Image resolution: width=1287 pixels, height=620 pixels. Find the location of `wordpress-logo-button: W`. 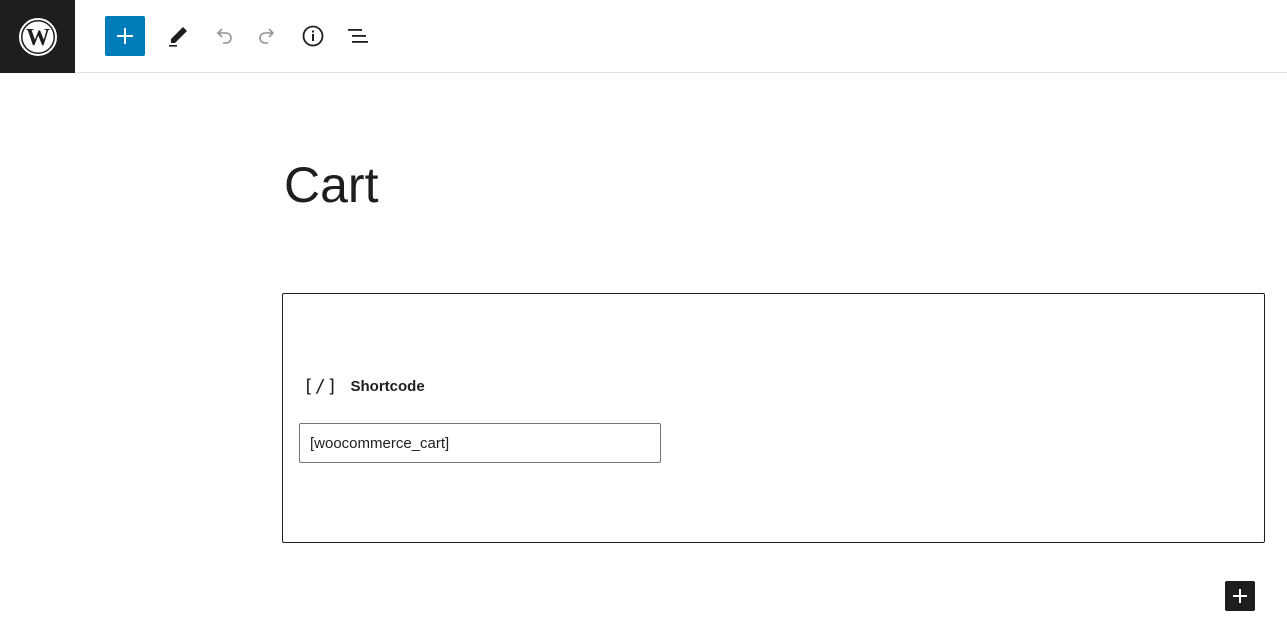

wordpress-logo-button: W is located at coordinates (37, 36).